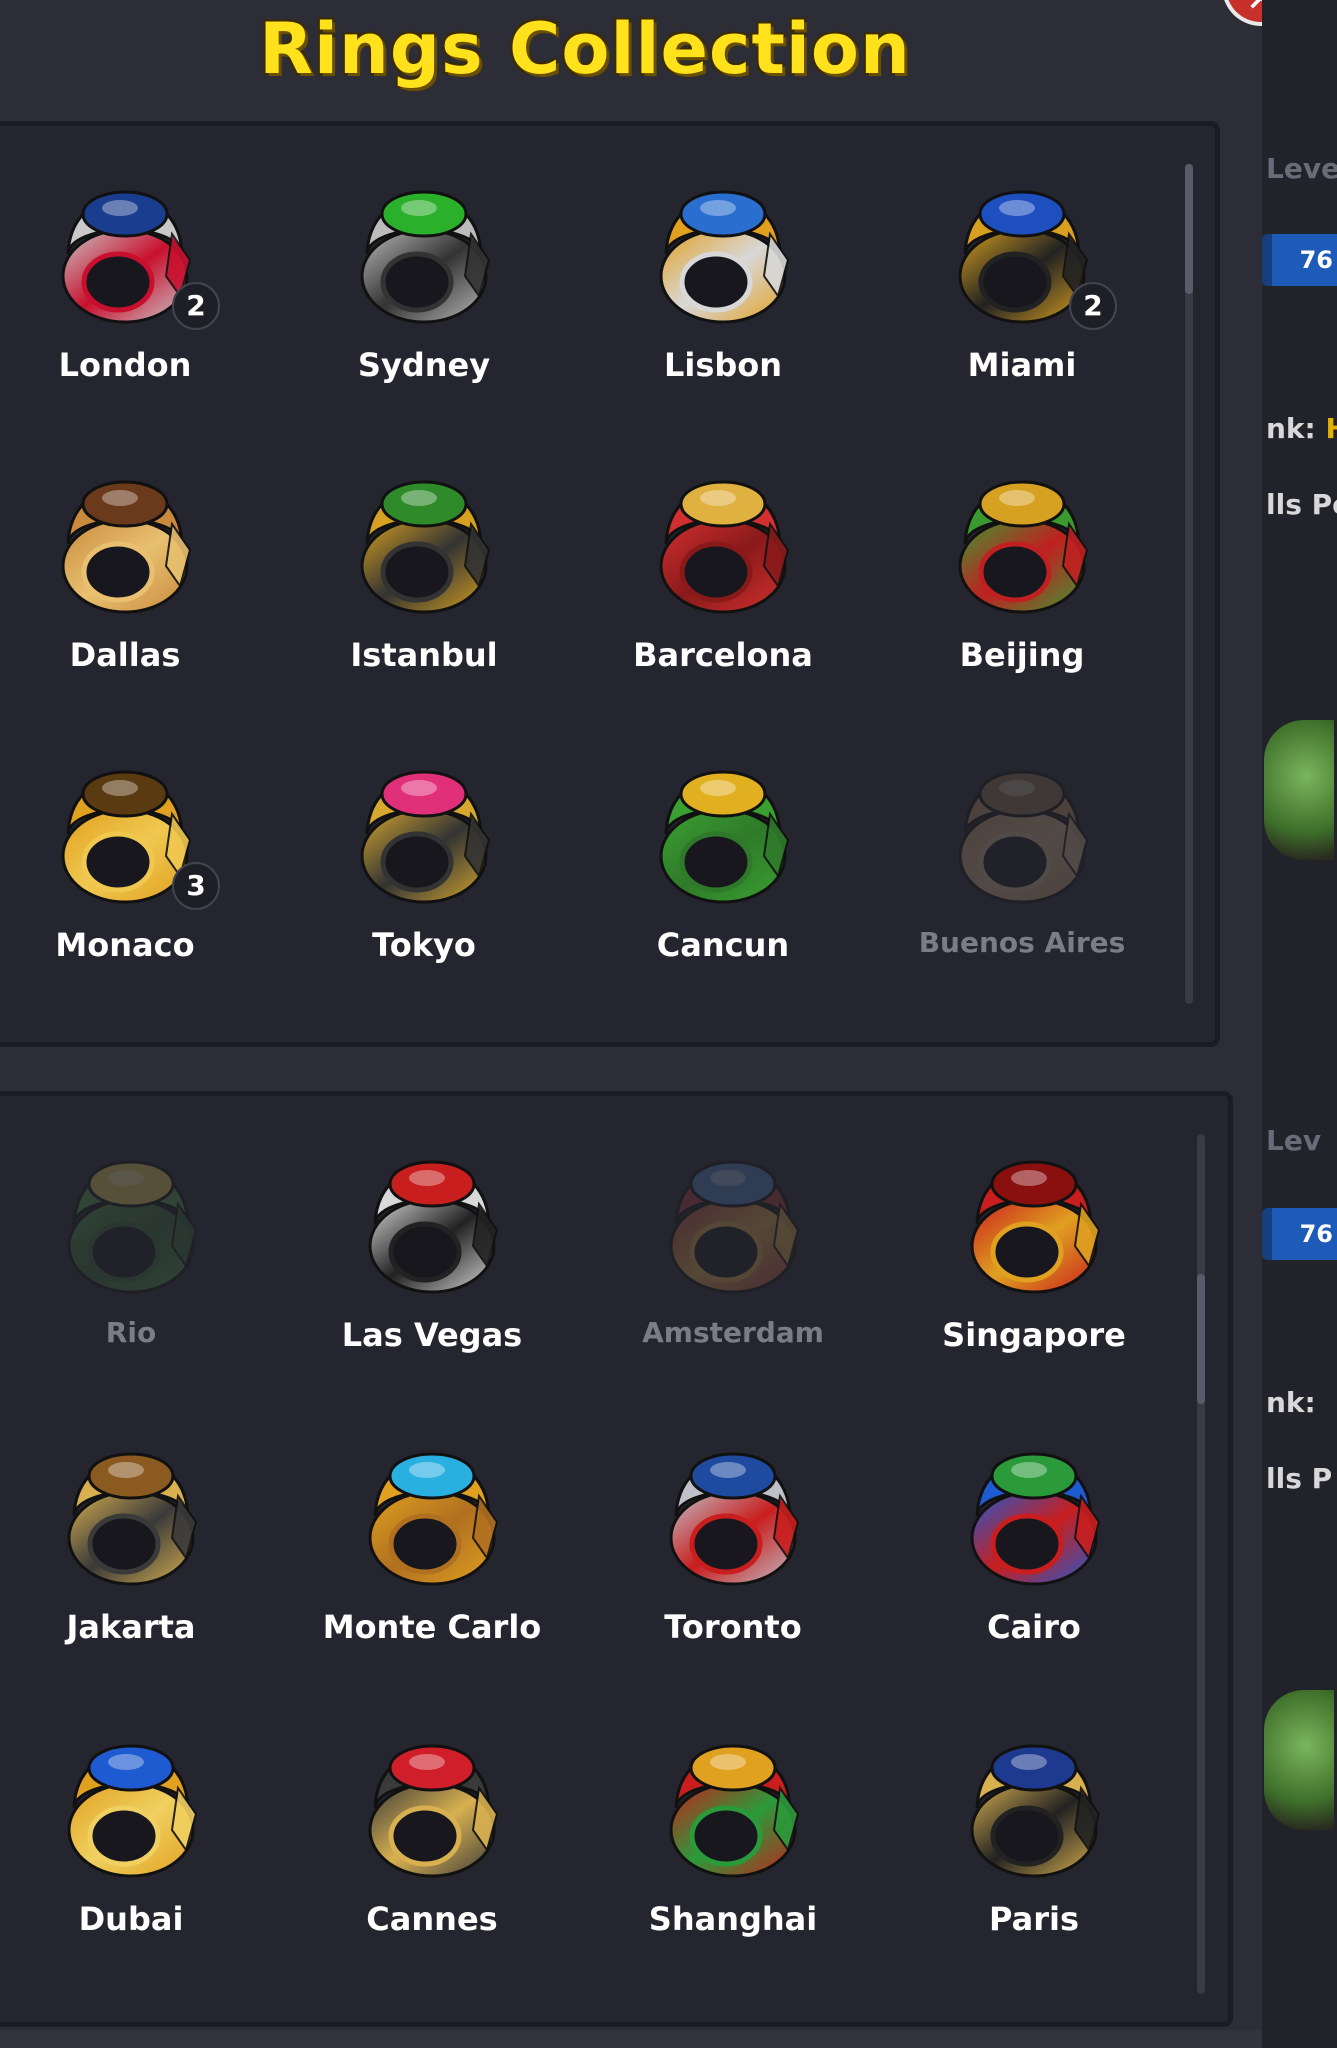 This screenshot has width=1337, height=2048. I want to click on ring-item: Jakarta, so click(135, 1556).